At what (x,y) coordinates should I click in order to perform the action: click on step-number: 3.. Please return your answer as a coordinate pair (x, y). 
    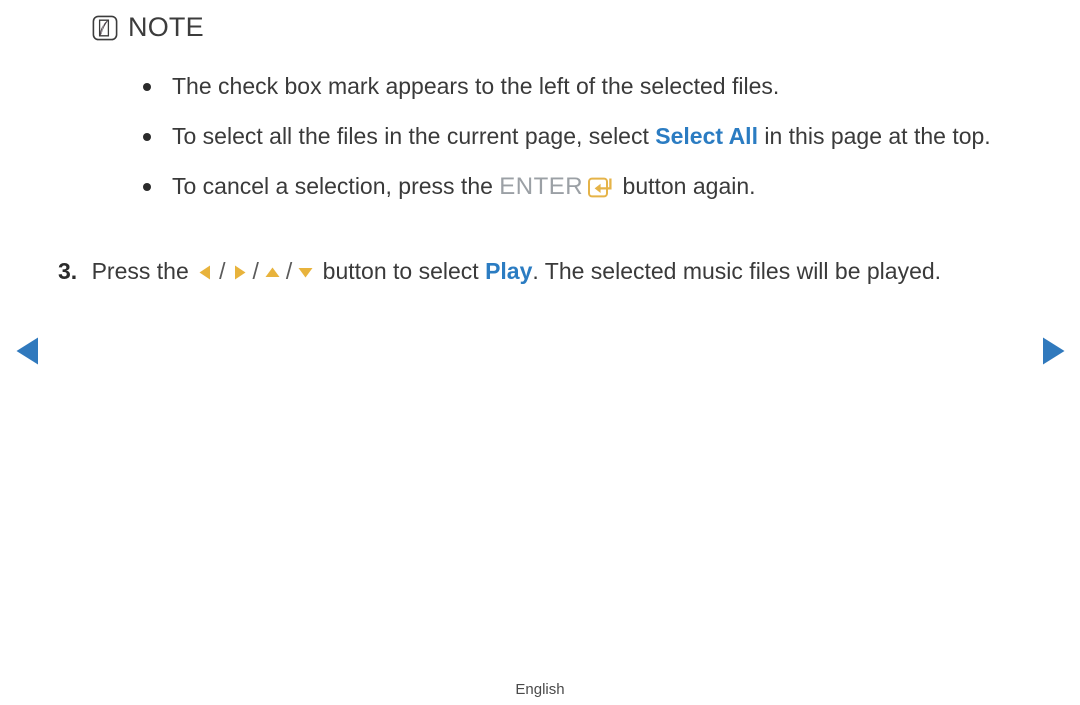
    Looking at the image, I should click on (68, 271).